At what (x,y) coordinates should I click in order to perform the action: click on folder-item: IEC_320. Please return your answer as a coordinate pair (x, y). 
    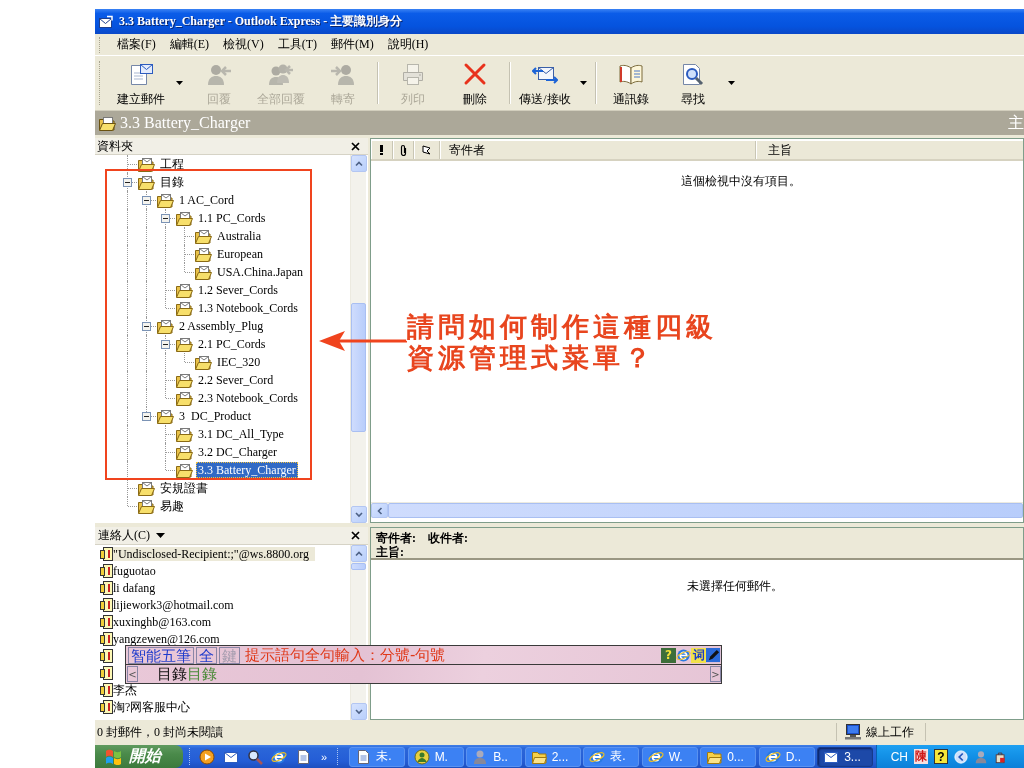
    Looking at the image, I should click on (239, 362).